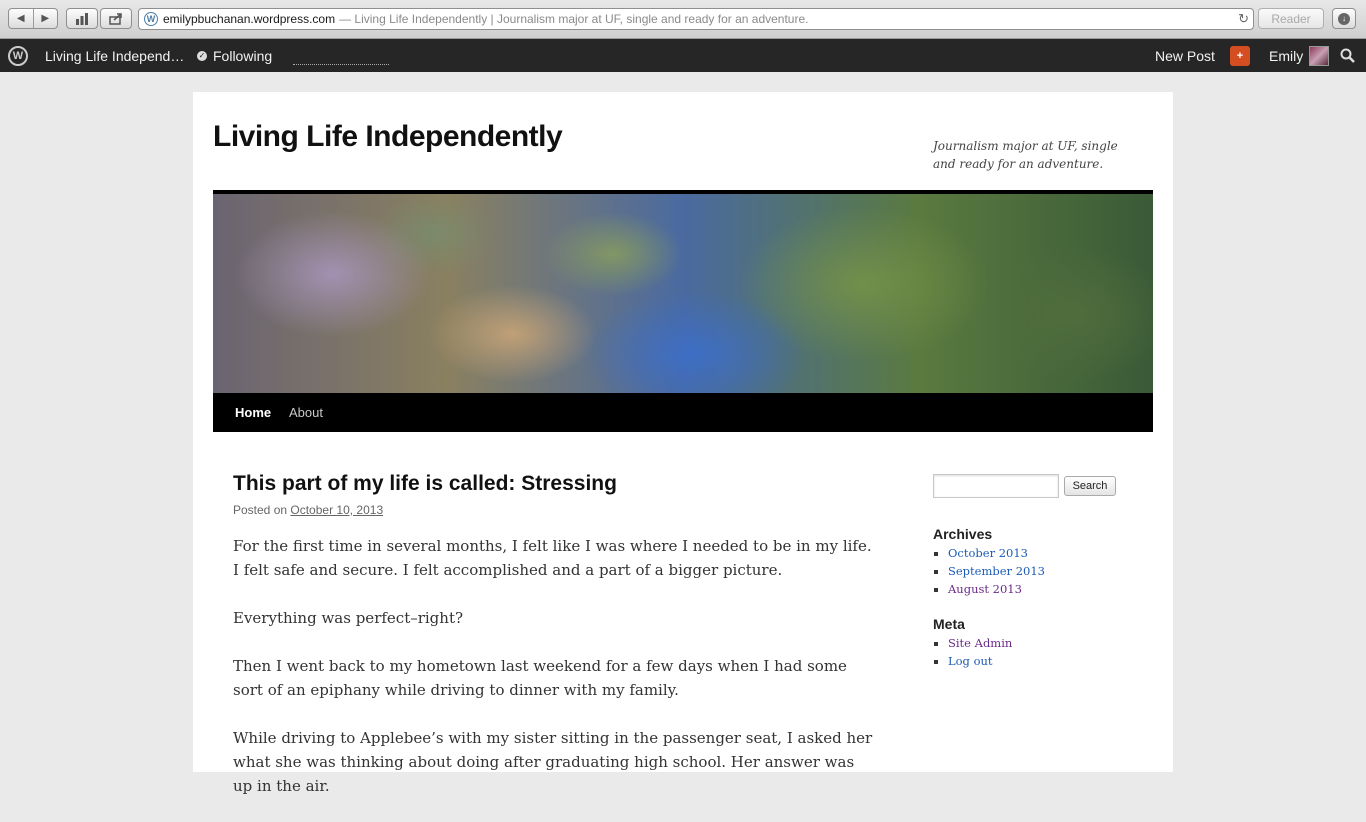 Image resolution: width=1366 pixels, height=822 pixels. What do you see at coordinates (1185, 55) in the screenshot?
I see `new-post-link: New Post` at bounding box center [1185, 55].